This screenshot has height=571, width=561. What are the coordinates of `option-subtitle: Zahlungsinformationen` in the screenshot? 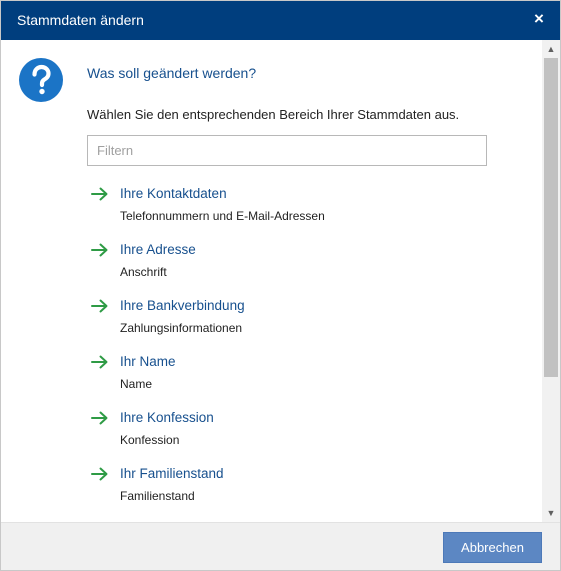 It's located at (181, 328).